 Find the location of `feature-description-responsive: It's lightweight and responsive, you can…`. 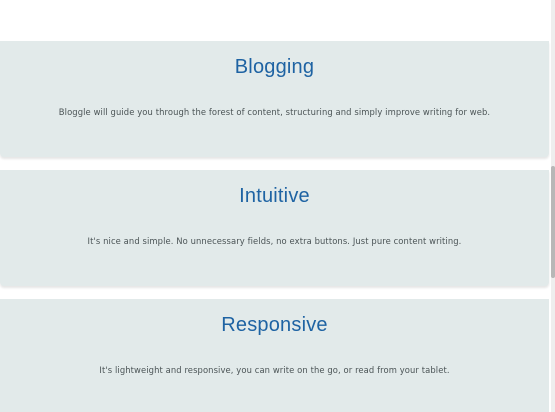

feature-description-responsive: It's lightweight and responsive, you can… is located at coordinates (274, 370).